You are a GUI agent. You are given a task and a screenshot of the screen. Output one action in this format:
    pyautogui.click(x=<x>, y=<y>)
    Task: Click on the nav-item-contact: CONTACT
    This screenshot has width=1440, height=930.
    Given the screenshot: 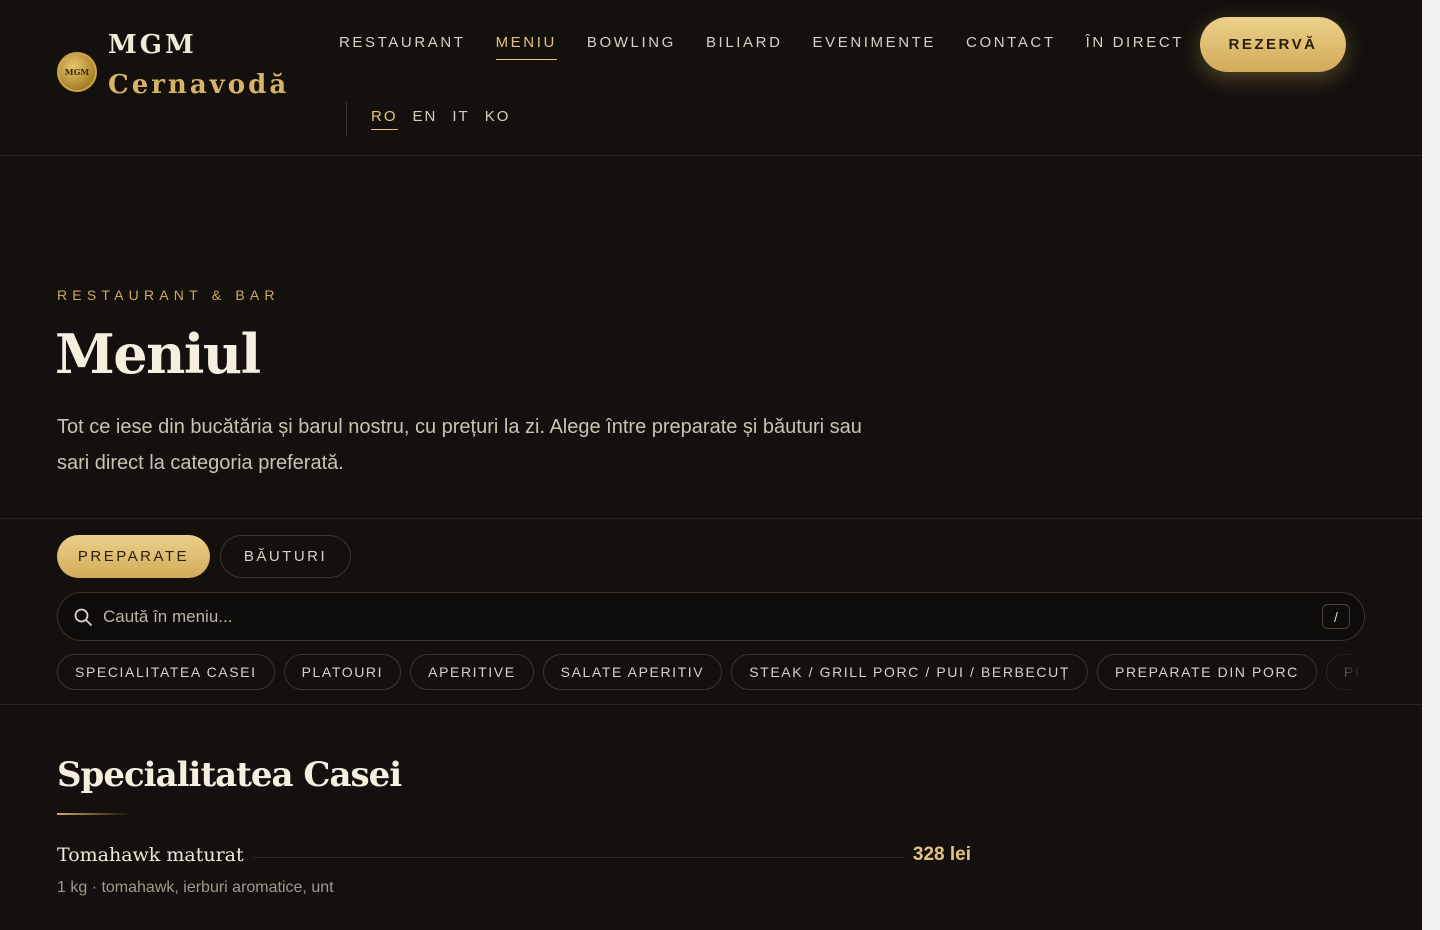 What is the action you would take?
    pyautogui.click(x=1011, y=47)
    